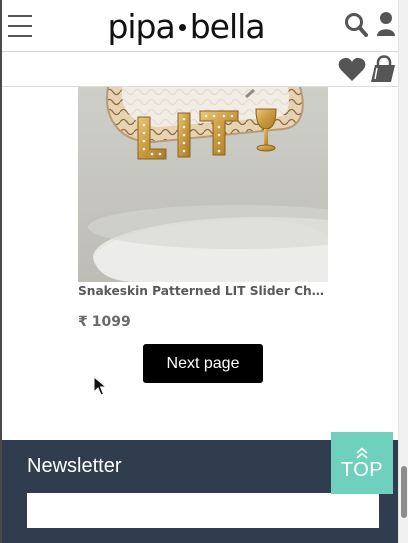  Describe the element at coordinates (203, 510) in the screenshot. I see `newsletter-email-input` at that location.